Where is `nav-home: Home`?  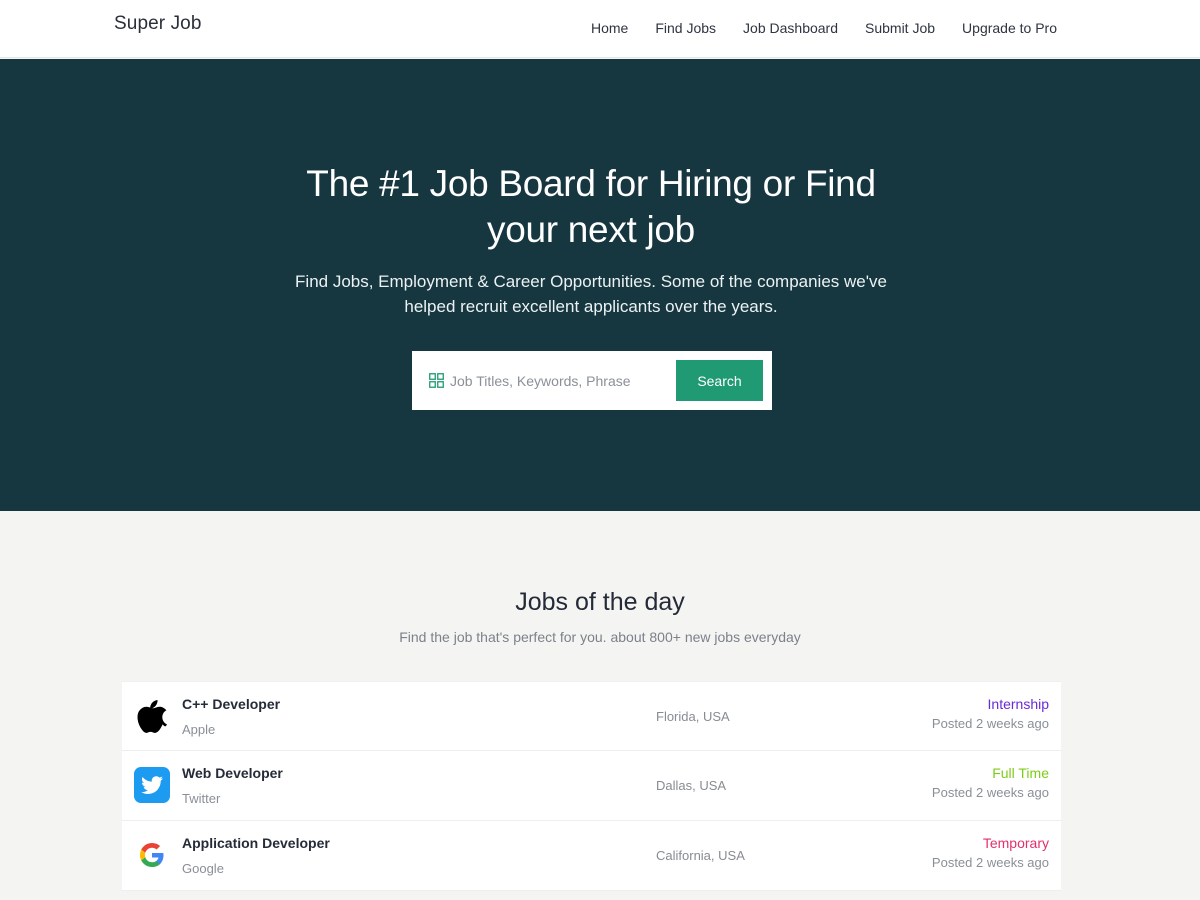
nav-home: Home is located at coordinates (609, 28).